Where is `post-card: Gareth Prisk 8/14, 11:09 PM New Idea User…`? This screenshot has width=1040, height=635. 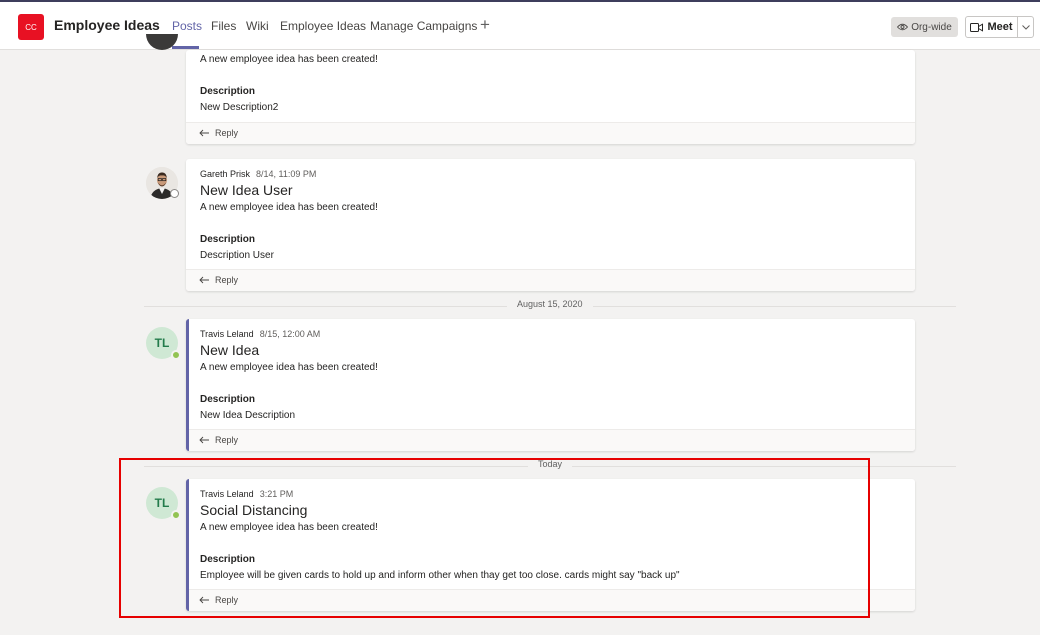
post-card: Gareth Prisk 8/14, 11:09 PM New Idea User… is located at coordinates (550, 225).